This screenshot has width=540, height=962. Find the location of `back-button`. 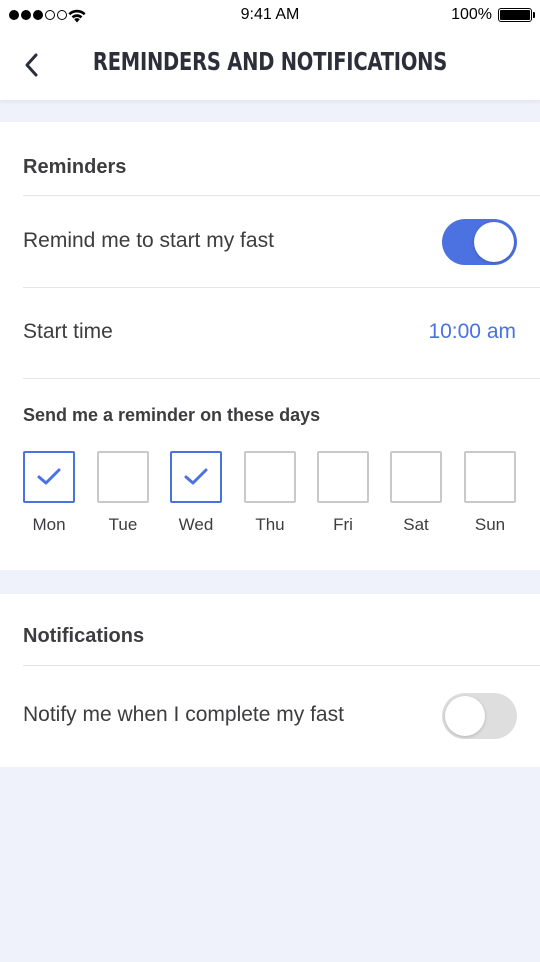

back-button is located at coordinates (31, 65).